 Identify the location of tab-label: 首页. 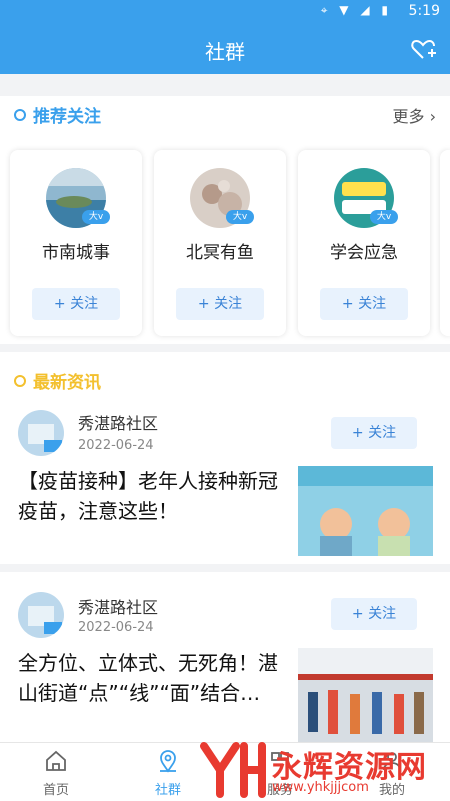
(55, 790).